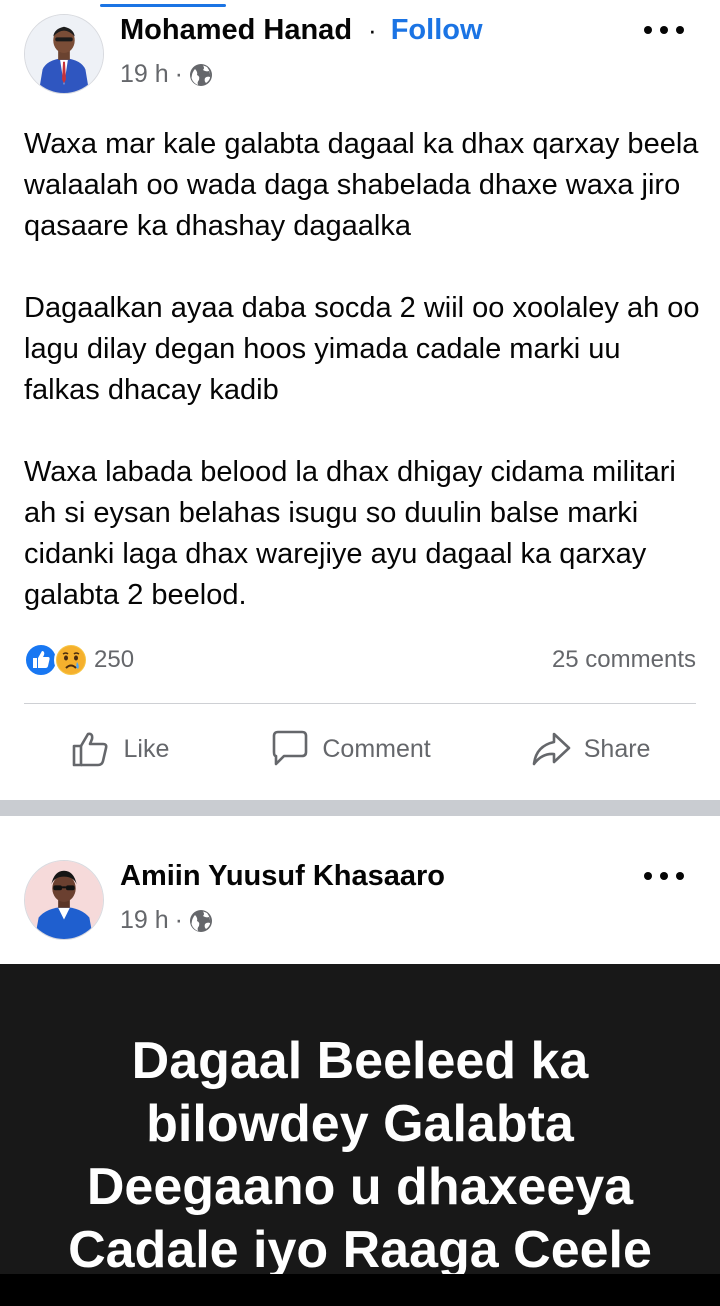 The image size is (720, 1306). I want to click on comment-button: Comment, so click(349, 749).